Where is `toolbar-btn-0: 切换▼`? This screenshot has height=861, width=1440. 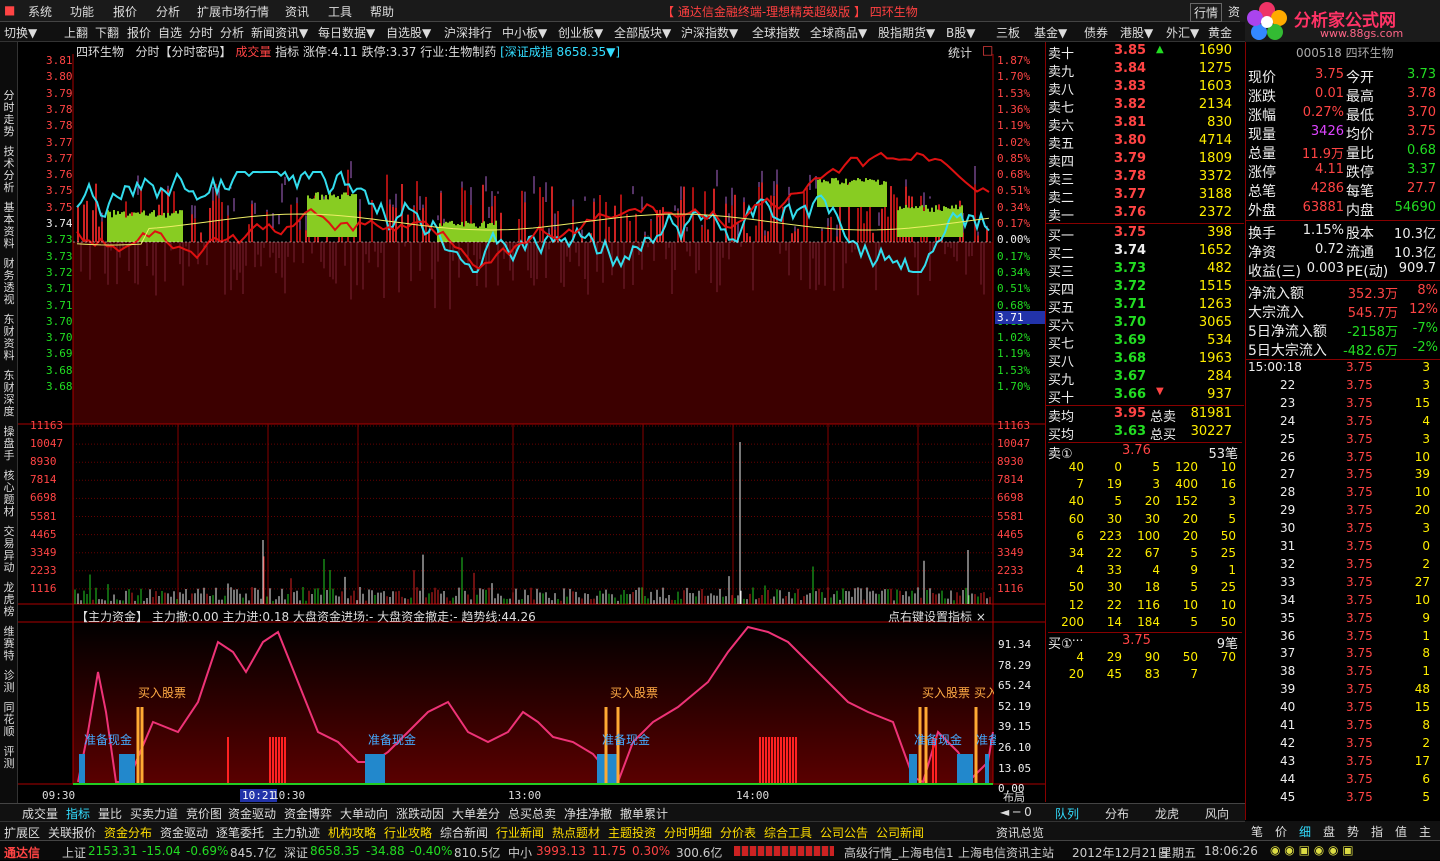 toolbar-btn-0: 切换▼ is located at coordinates (20, 32).